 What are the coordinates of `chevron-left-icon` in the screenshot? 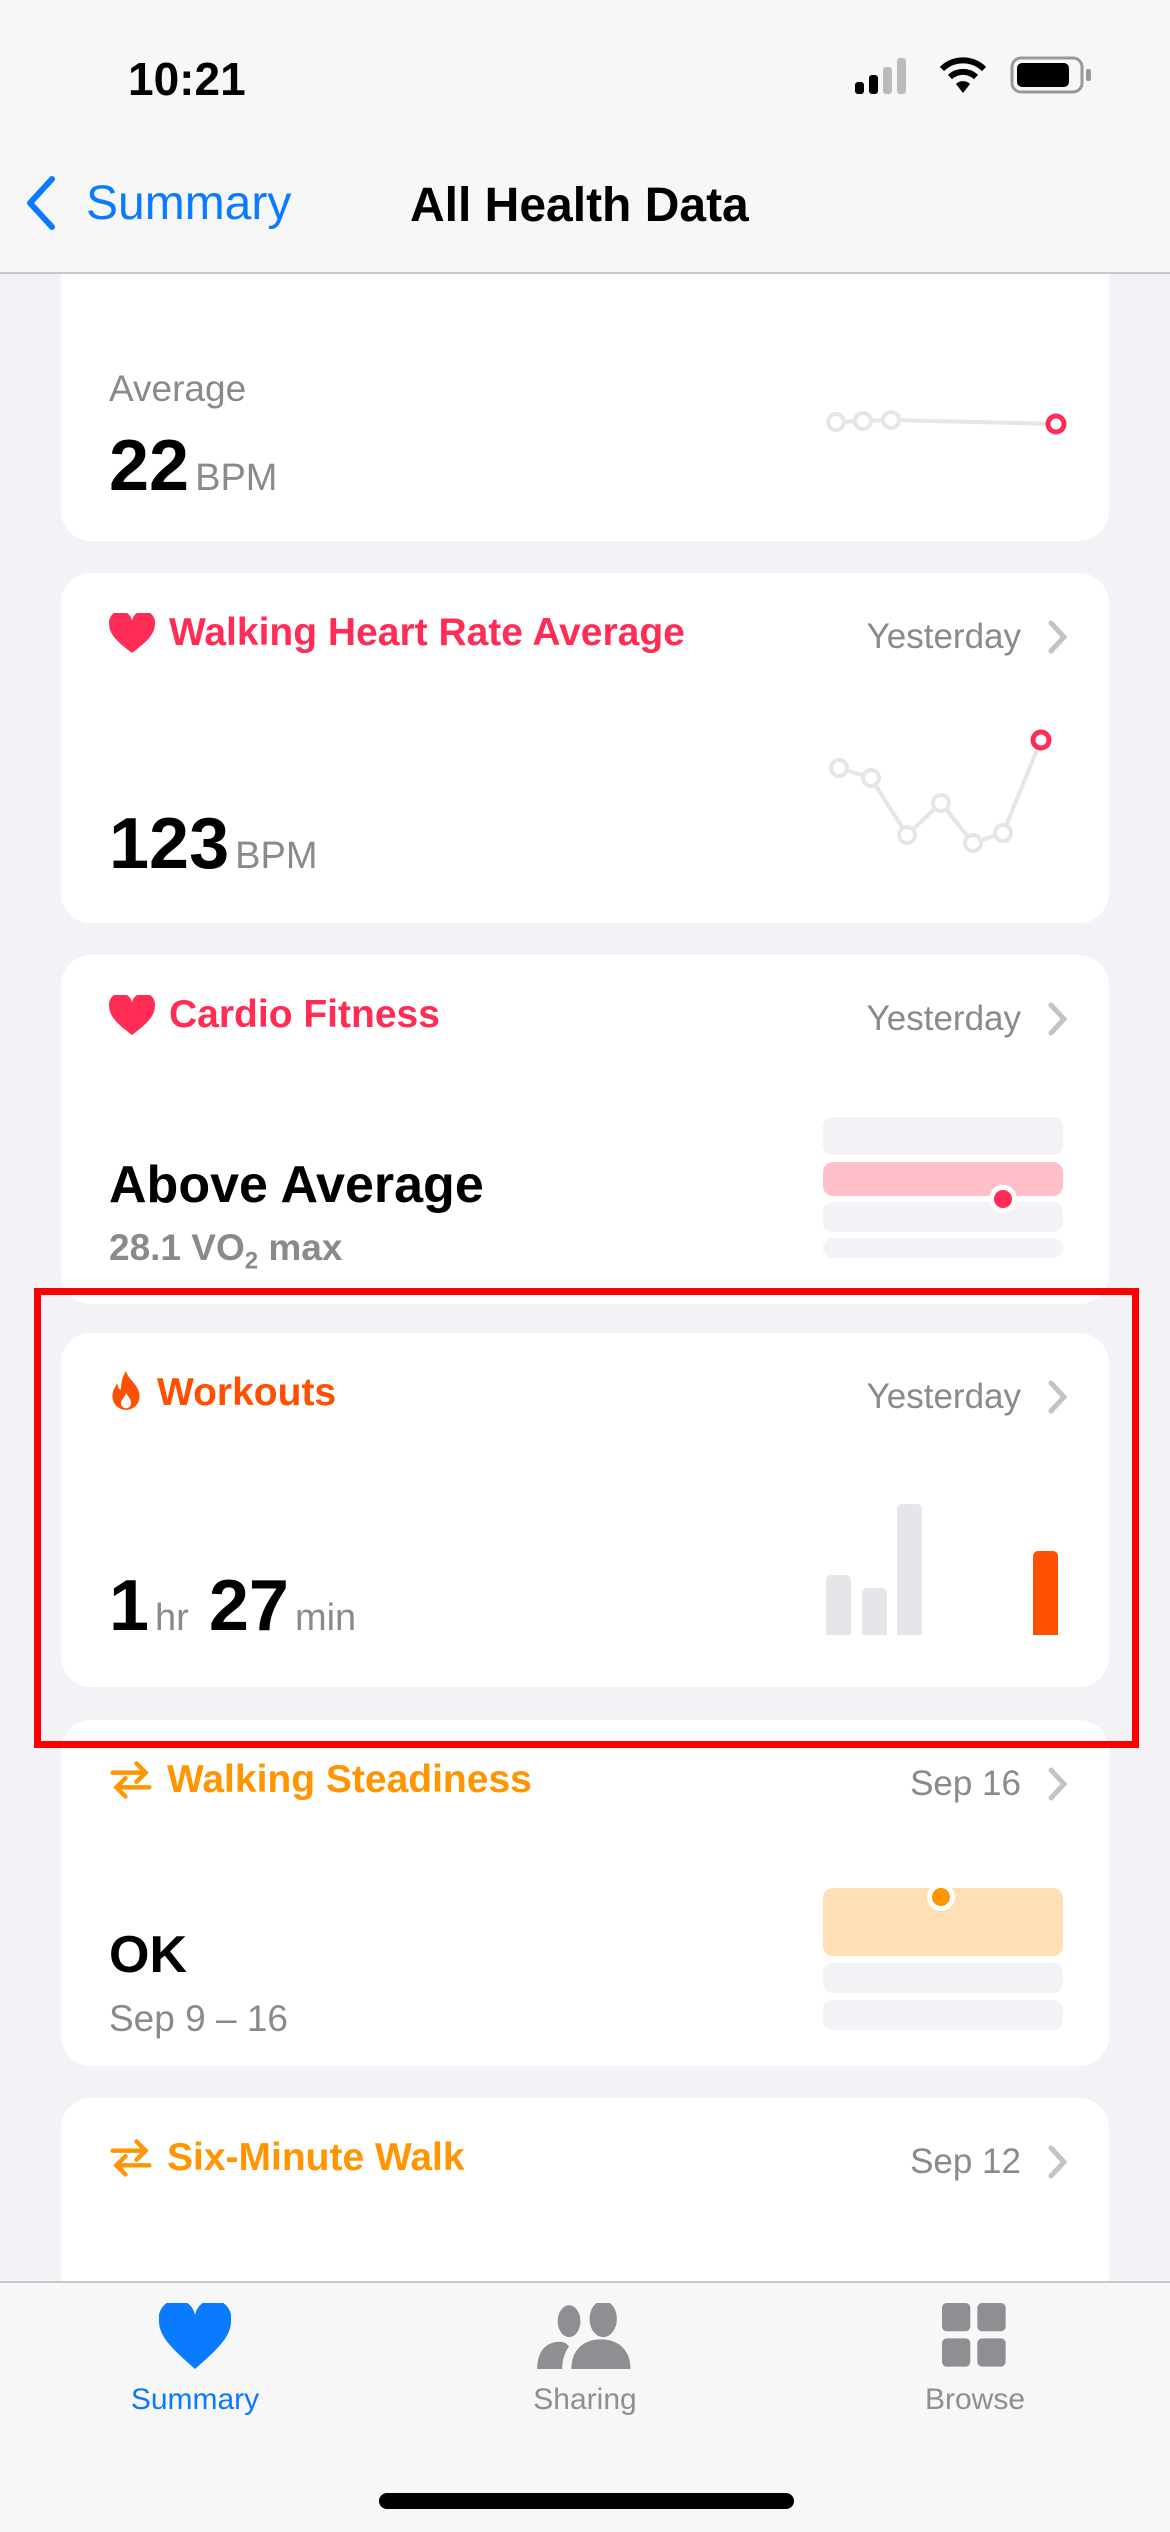 It's located at (41, 203).